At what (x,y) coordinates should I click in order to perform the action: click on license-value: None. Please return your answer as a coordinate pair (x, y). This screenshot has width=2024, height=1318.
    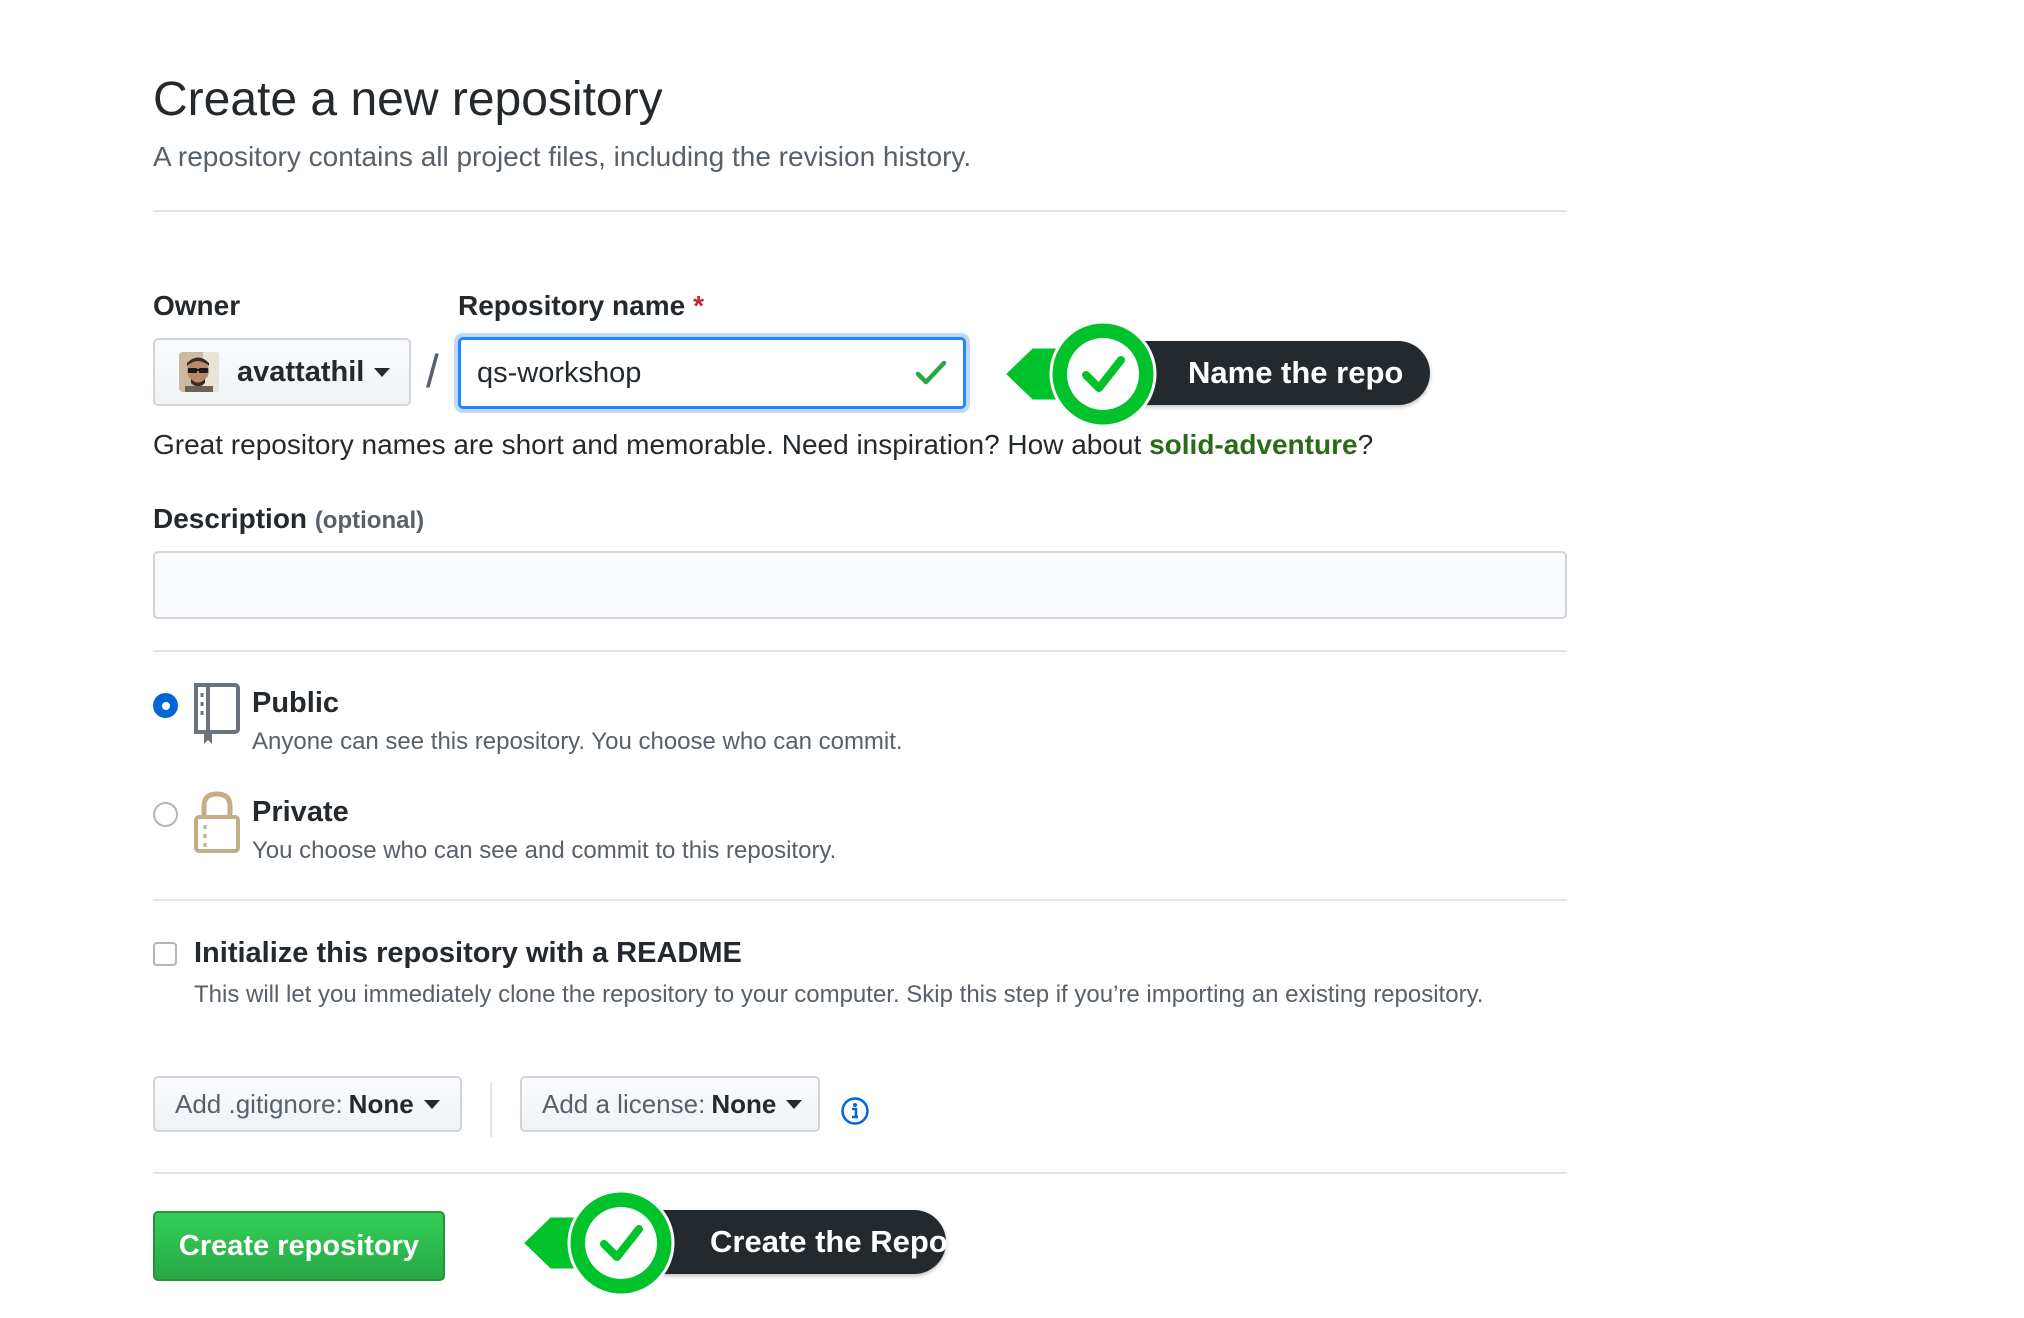
    Looking at the image, I should click on (744, 1103).